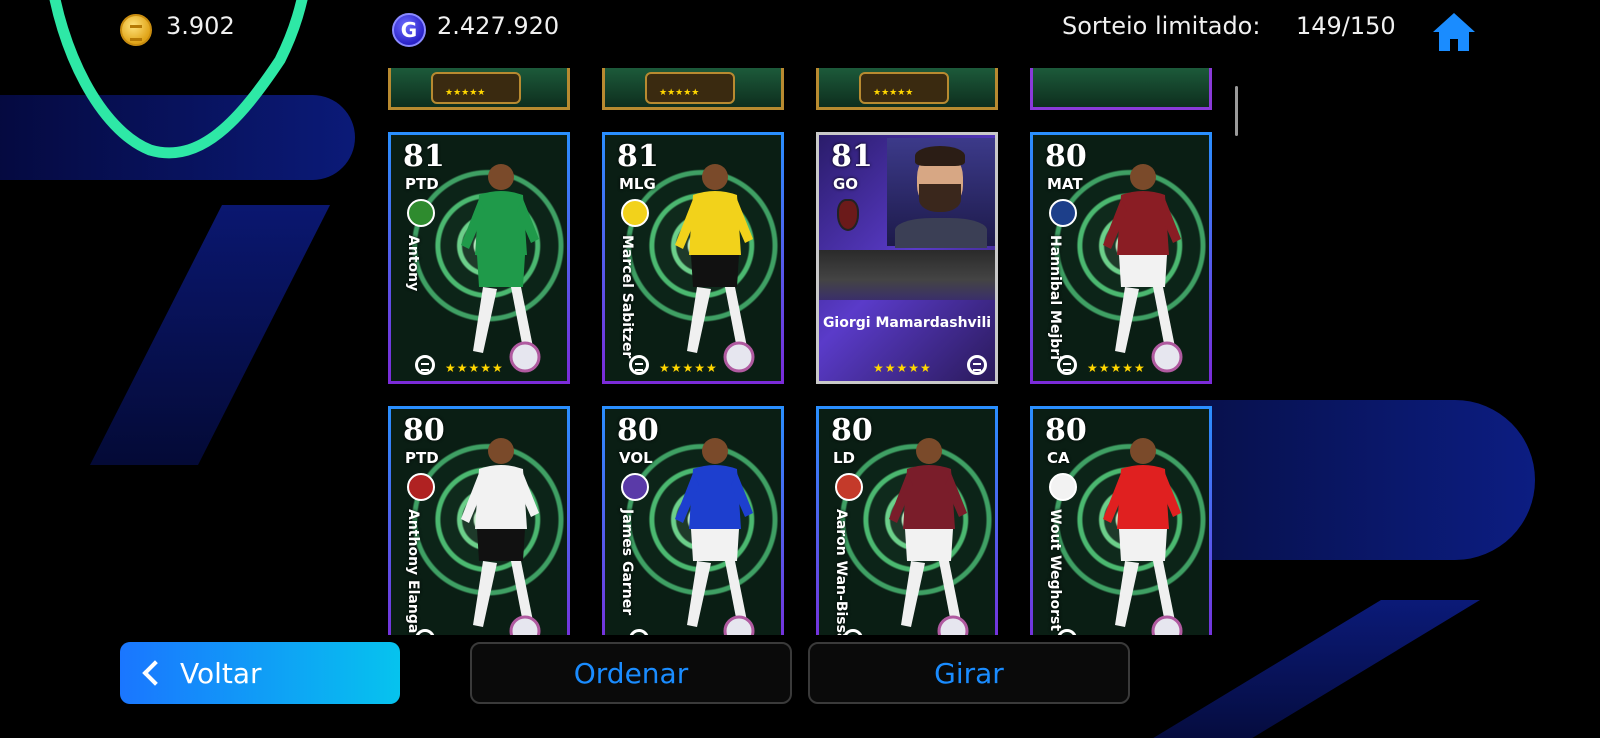 Image resolution: width=1600 pixels, height=738 pixels. What do you see at coordinates (1065, 184) in the screenshot?
I see `card-position: MAT` at bounding box center [1065, 184].